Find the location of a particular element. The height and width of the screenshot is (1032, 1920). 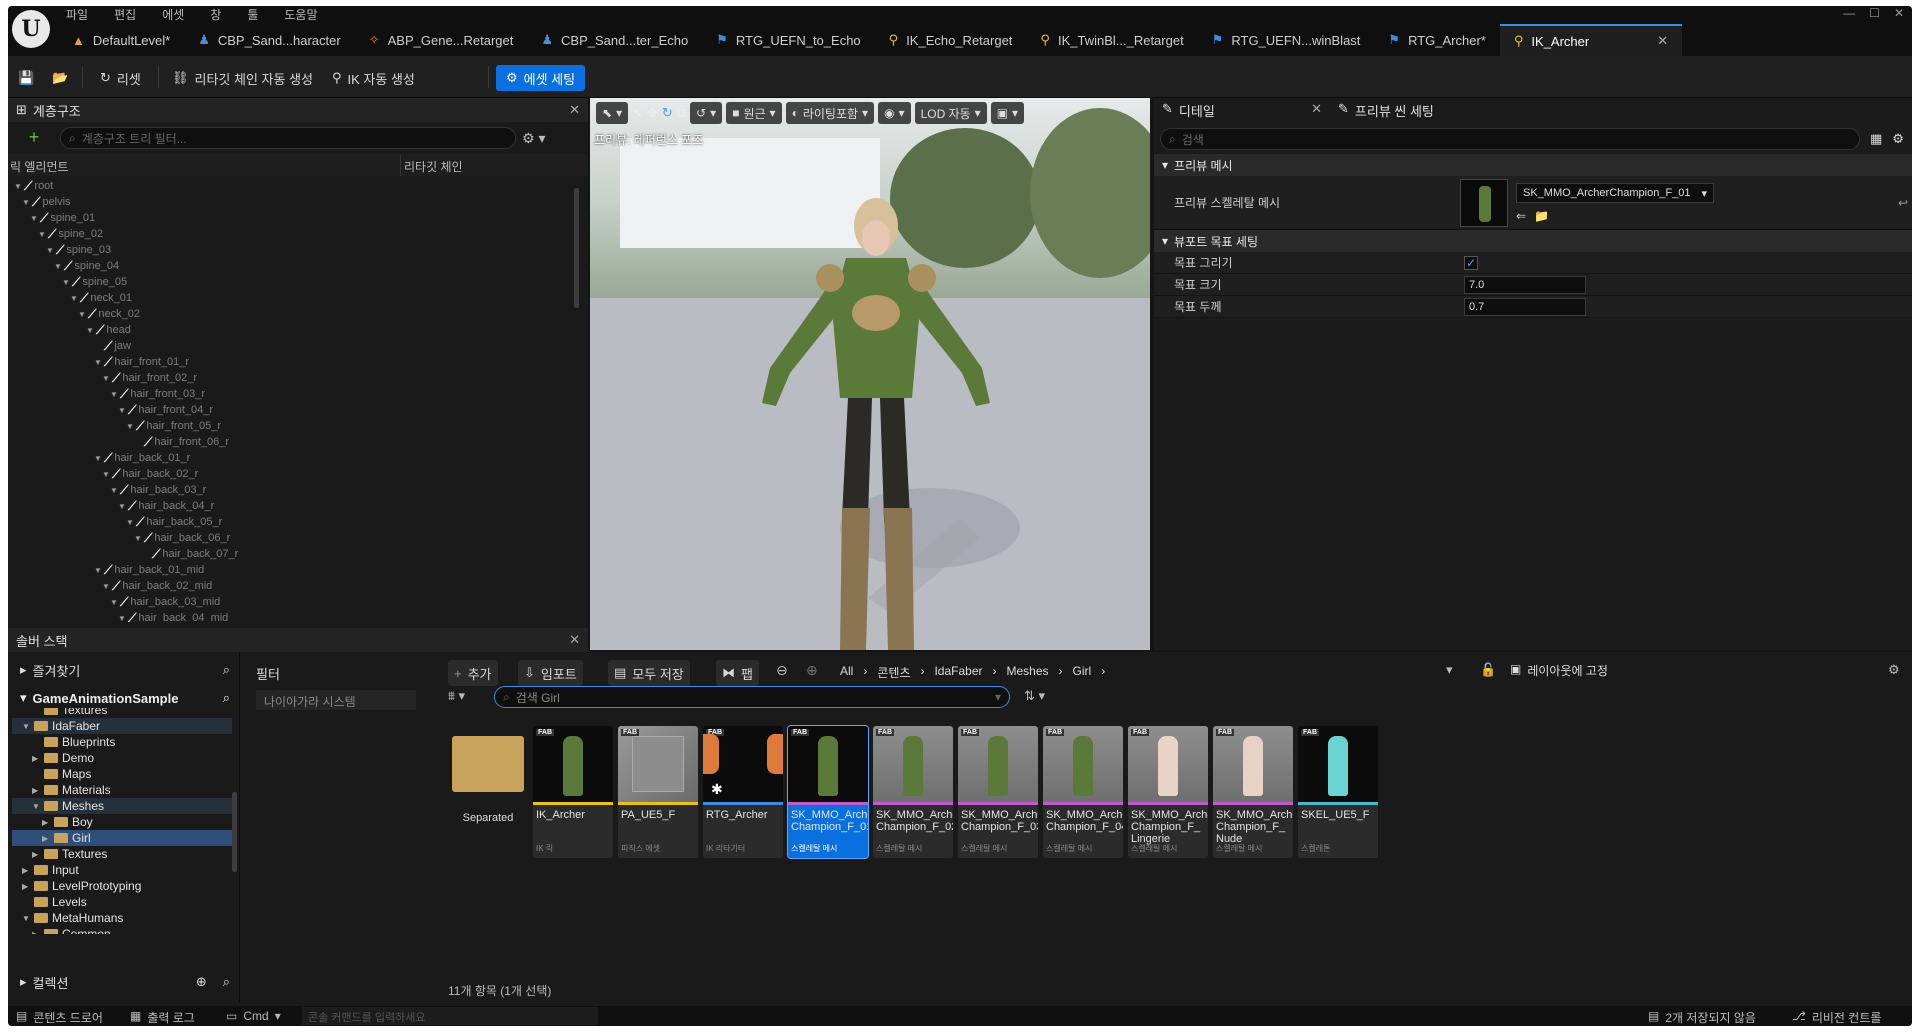

folder-item: ▶ Girl is located at coordinates (122, 838).